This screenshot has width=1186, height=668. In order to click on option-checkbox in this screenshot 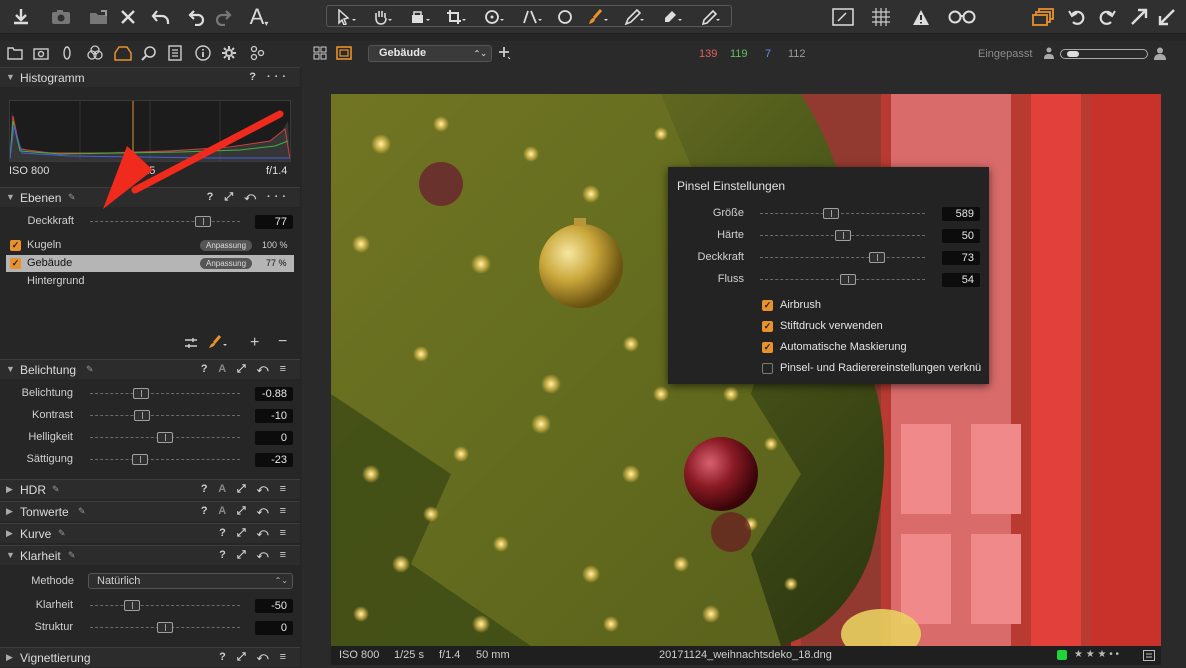, I will do `click(767, 368)`.